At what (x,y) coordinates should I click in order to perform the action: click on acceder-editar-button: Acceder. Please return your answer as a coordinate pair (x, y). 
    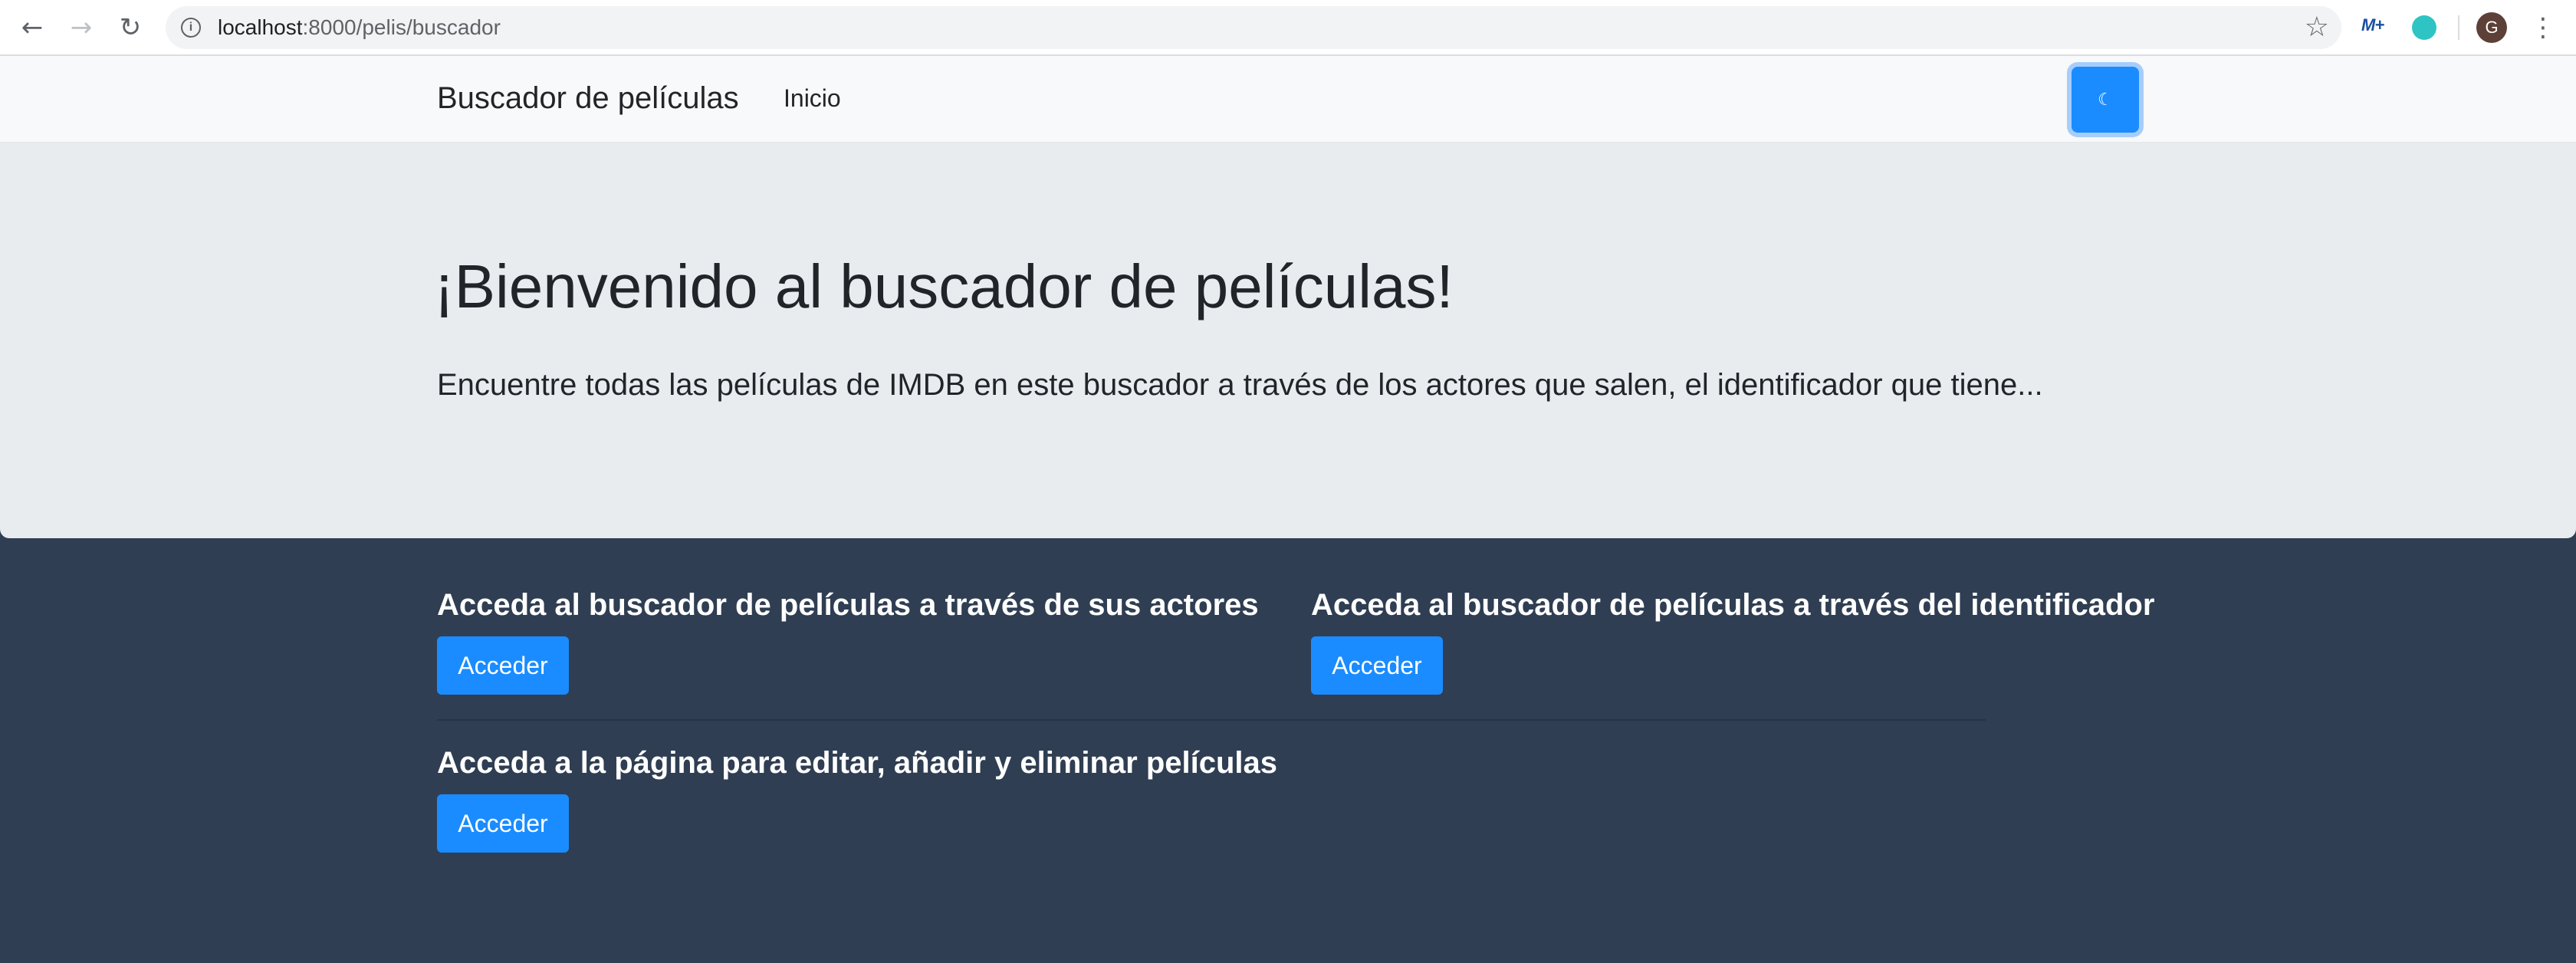
    Looking at the image, I should click on (503, 823).